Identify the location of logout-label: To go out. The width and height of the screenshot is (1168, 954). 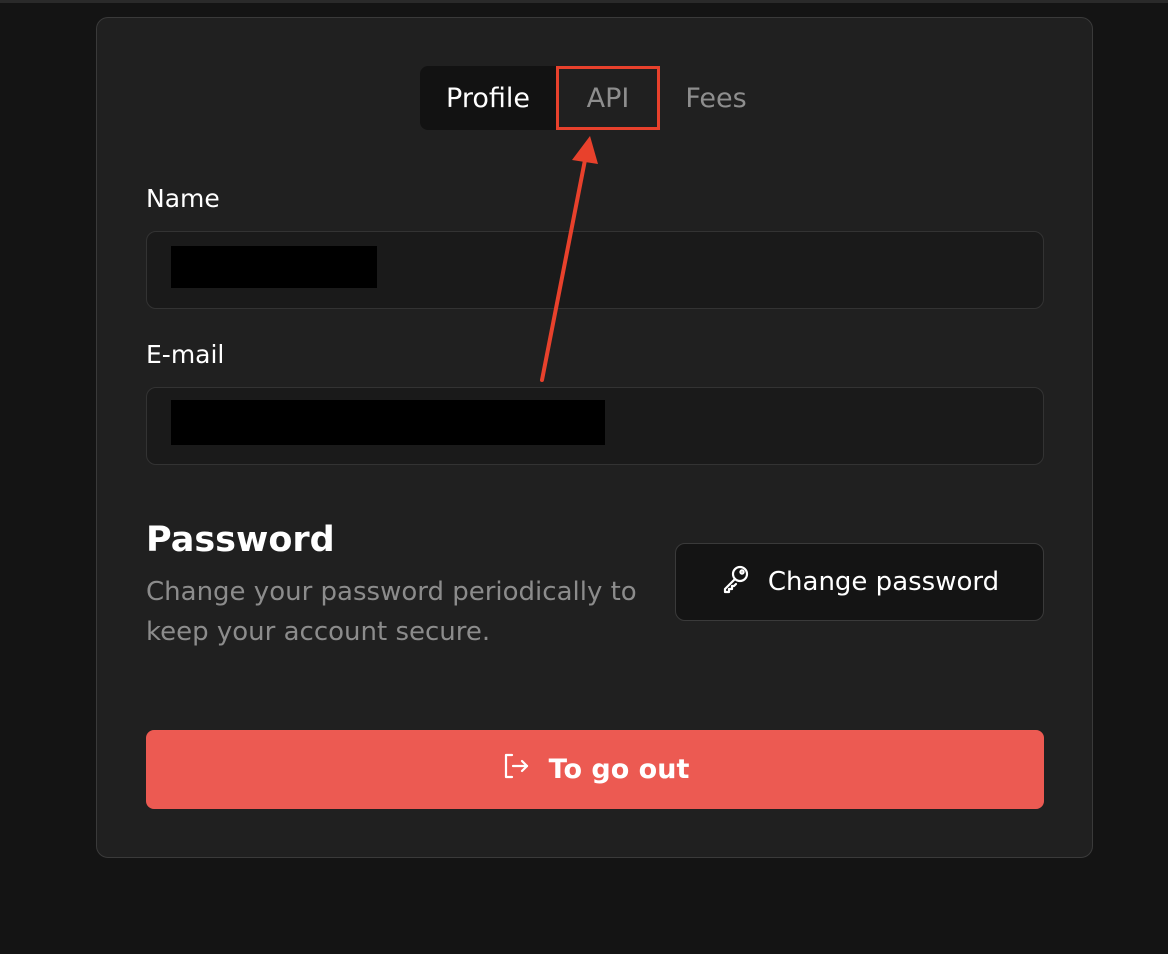
(619, 769).